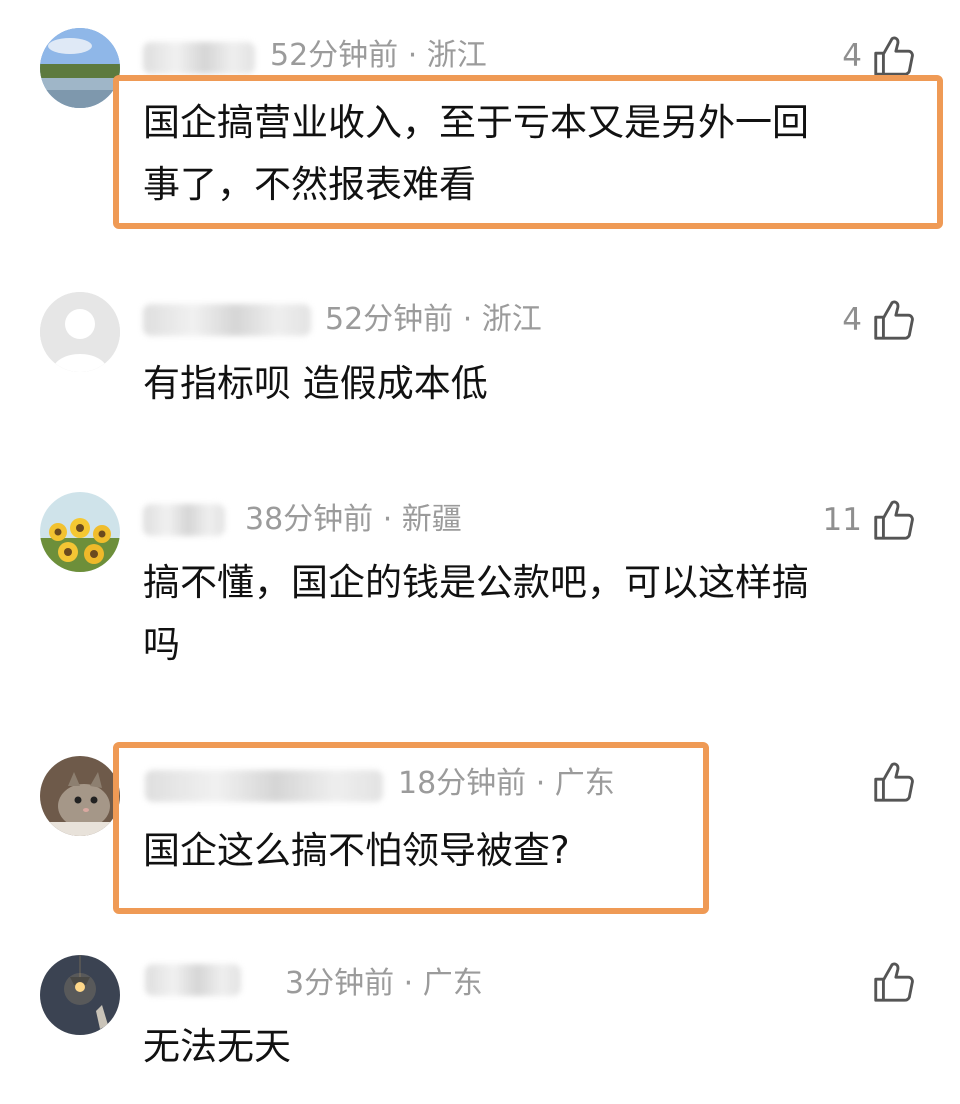  I want to click on comment-region: 新疆, so click(431, 519).